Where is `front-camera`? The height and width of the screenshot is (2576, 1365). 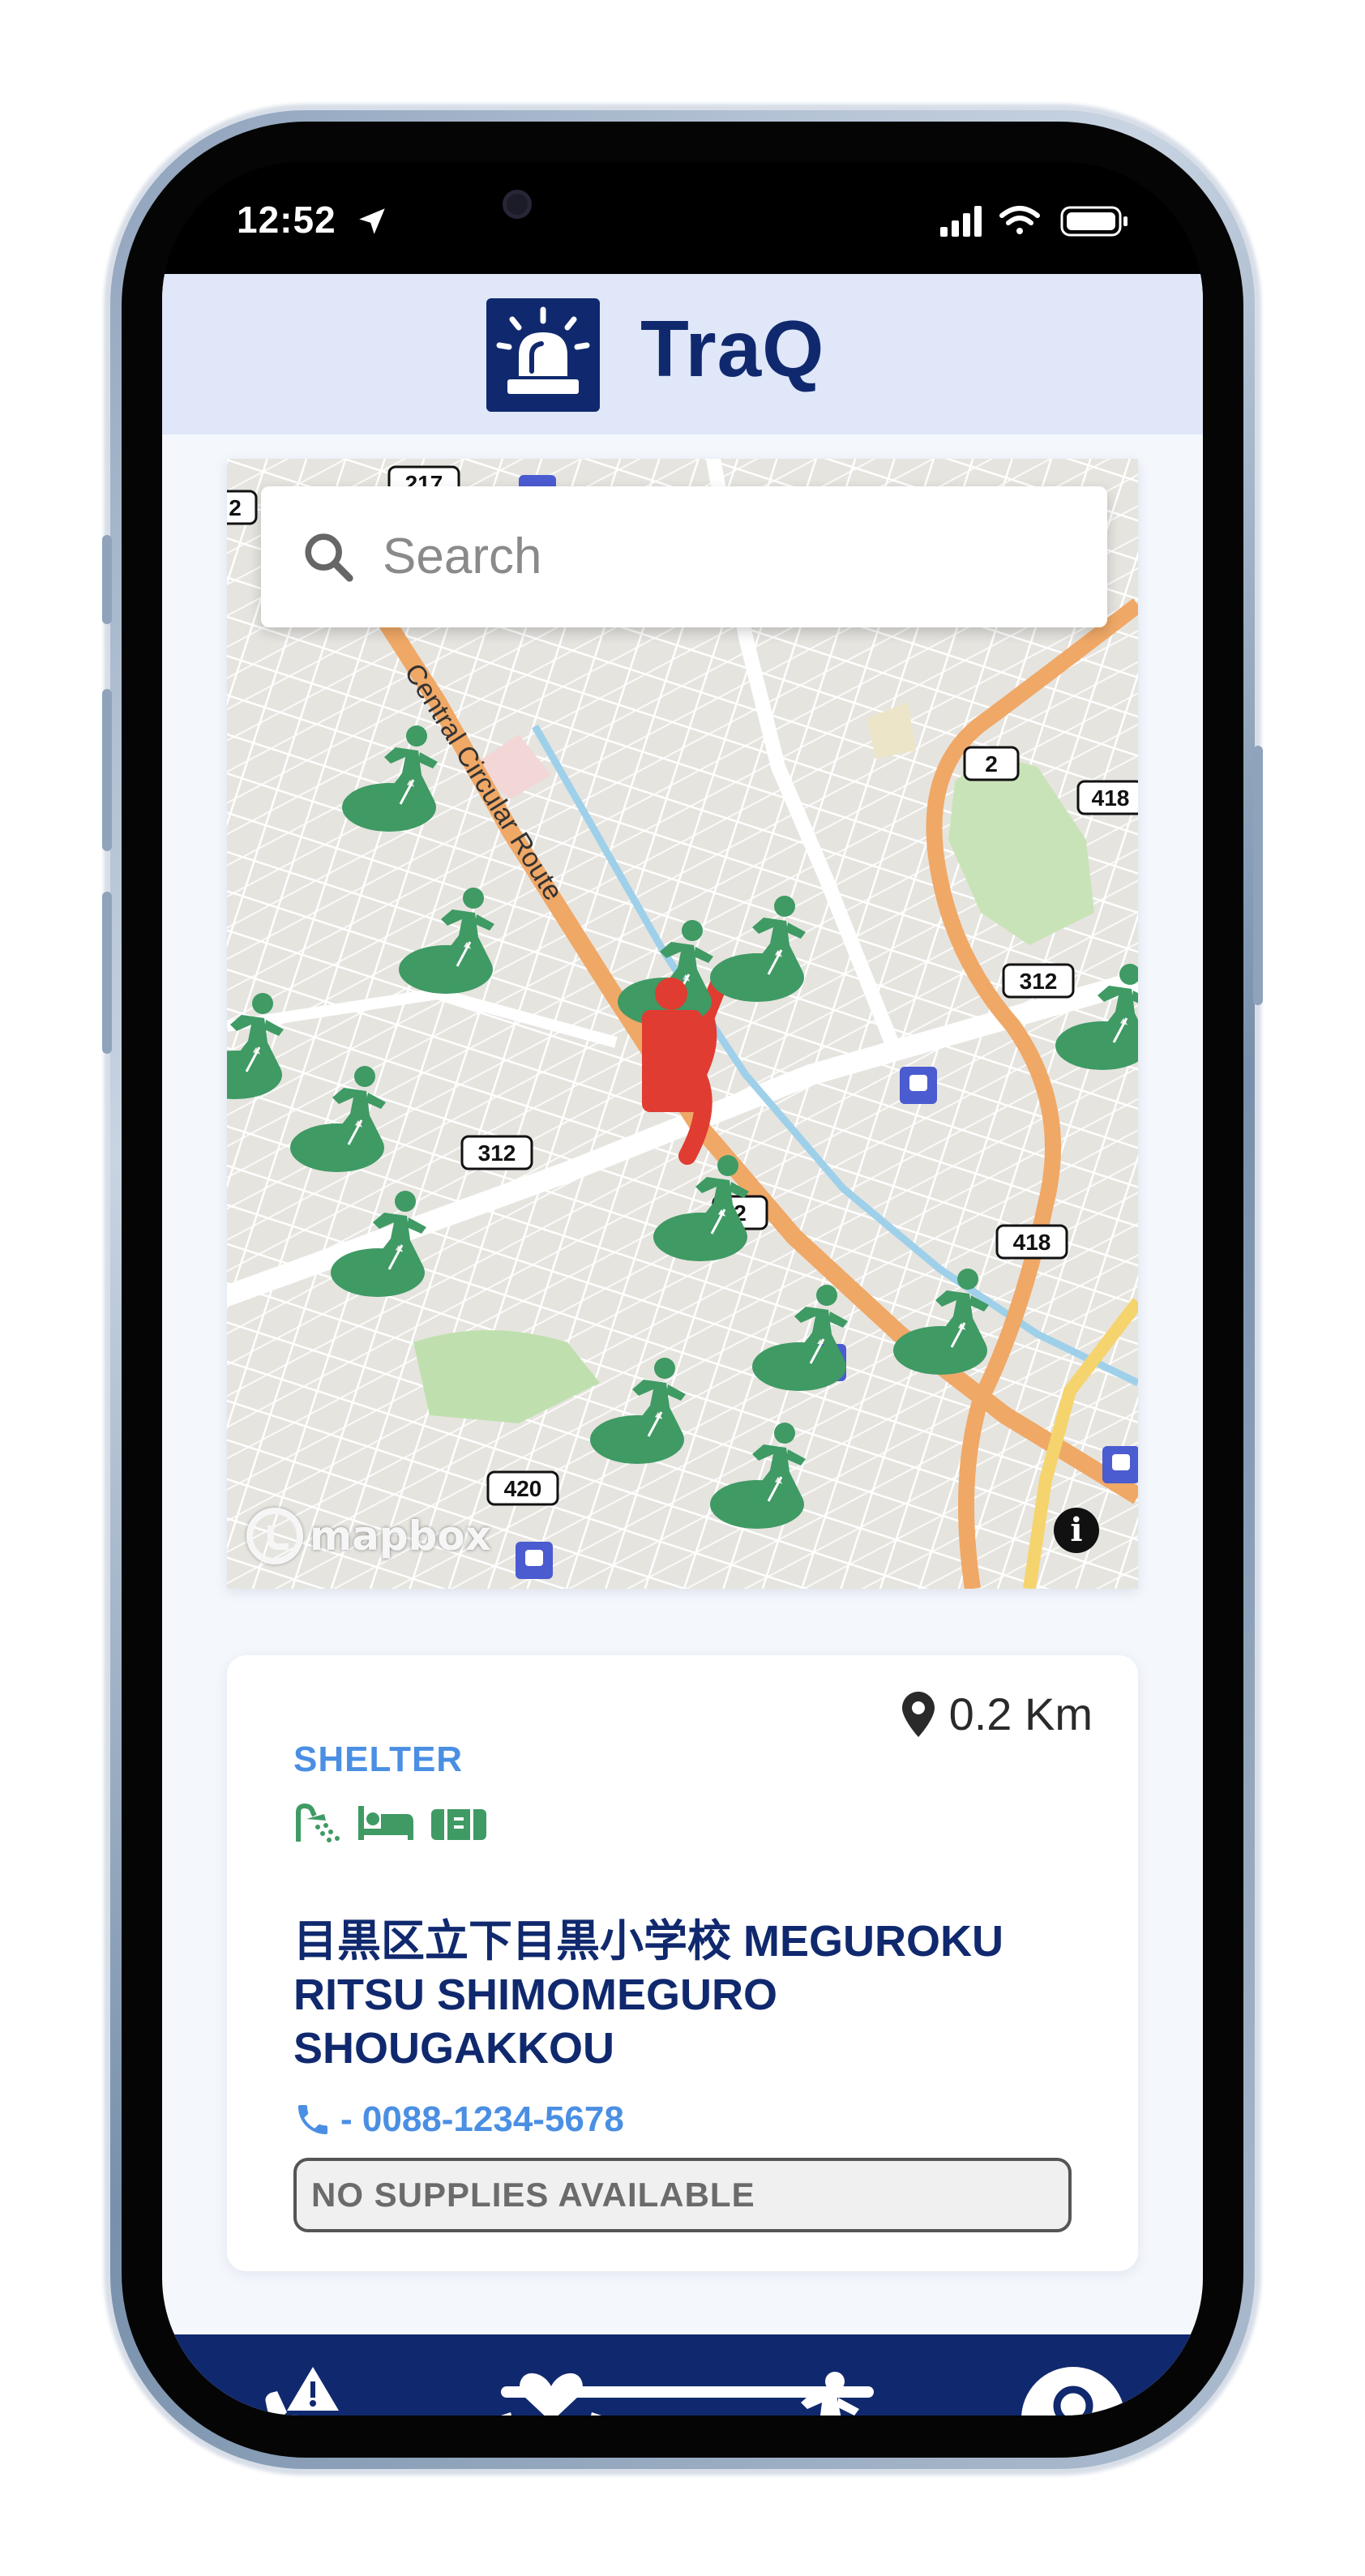 front-camera is located at coordinates (517, 204).